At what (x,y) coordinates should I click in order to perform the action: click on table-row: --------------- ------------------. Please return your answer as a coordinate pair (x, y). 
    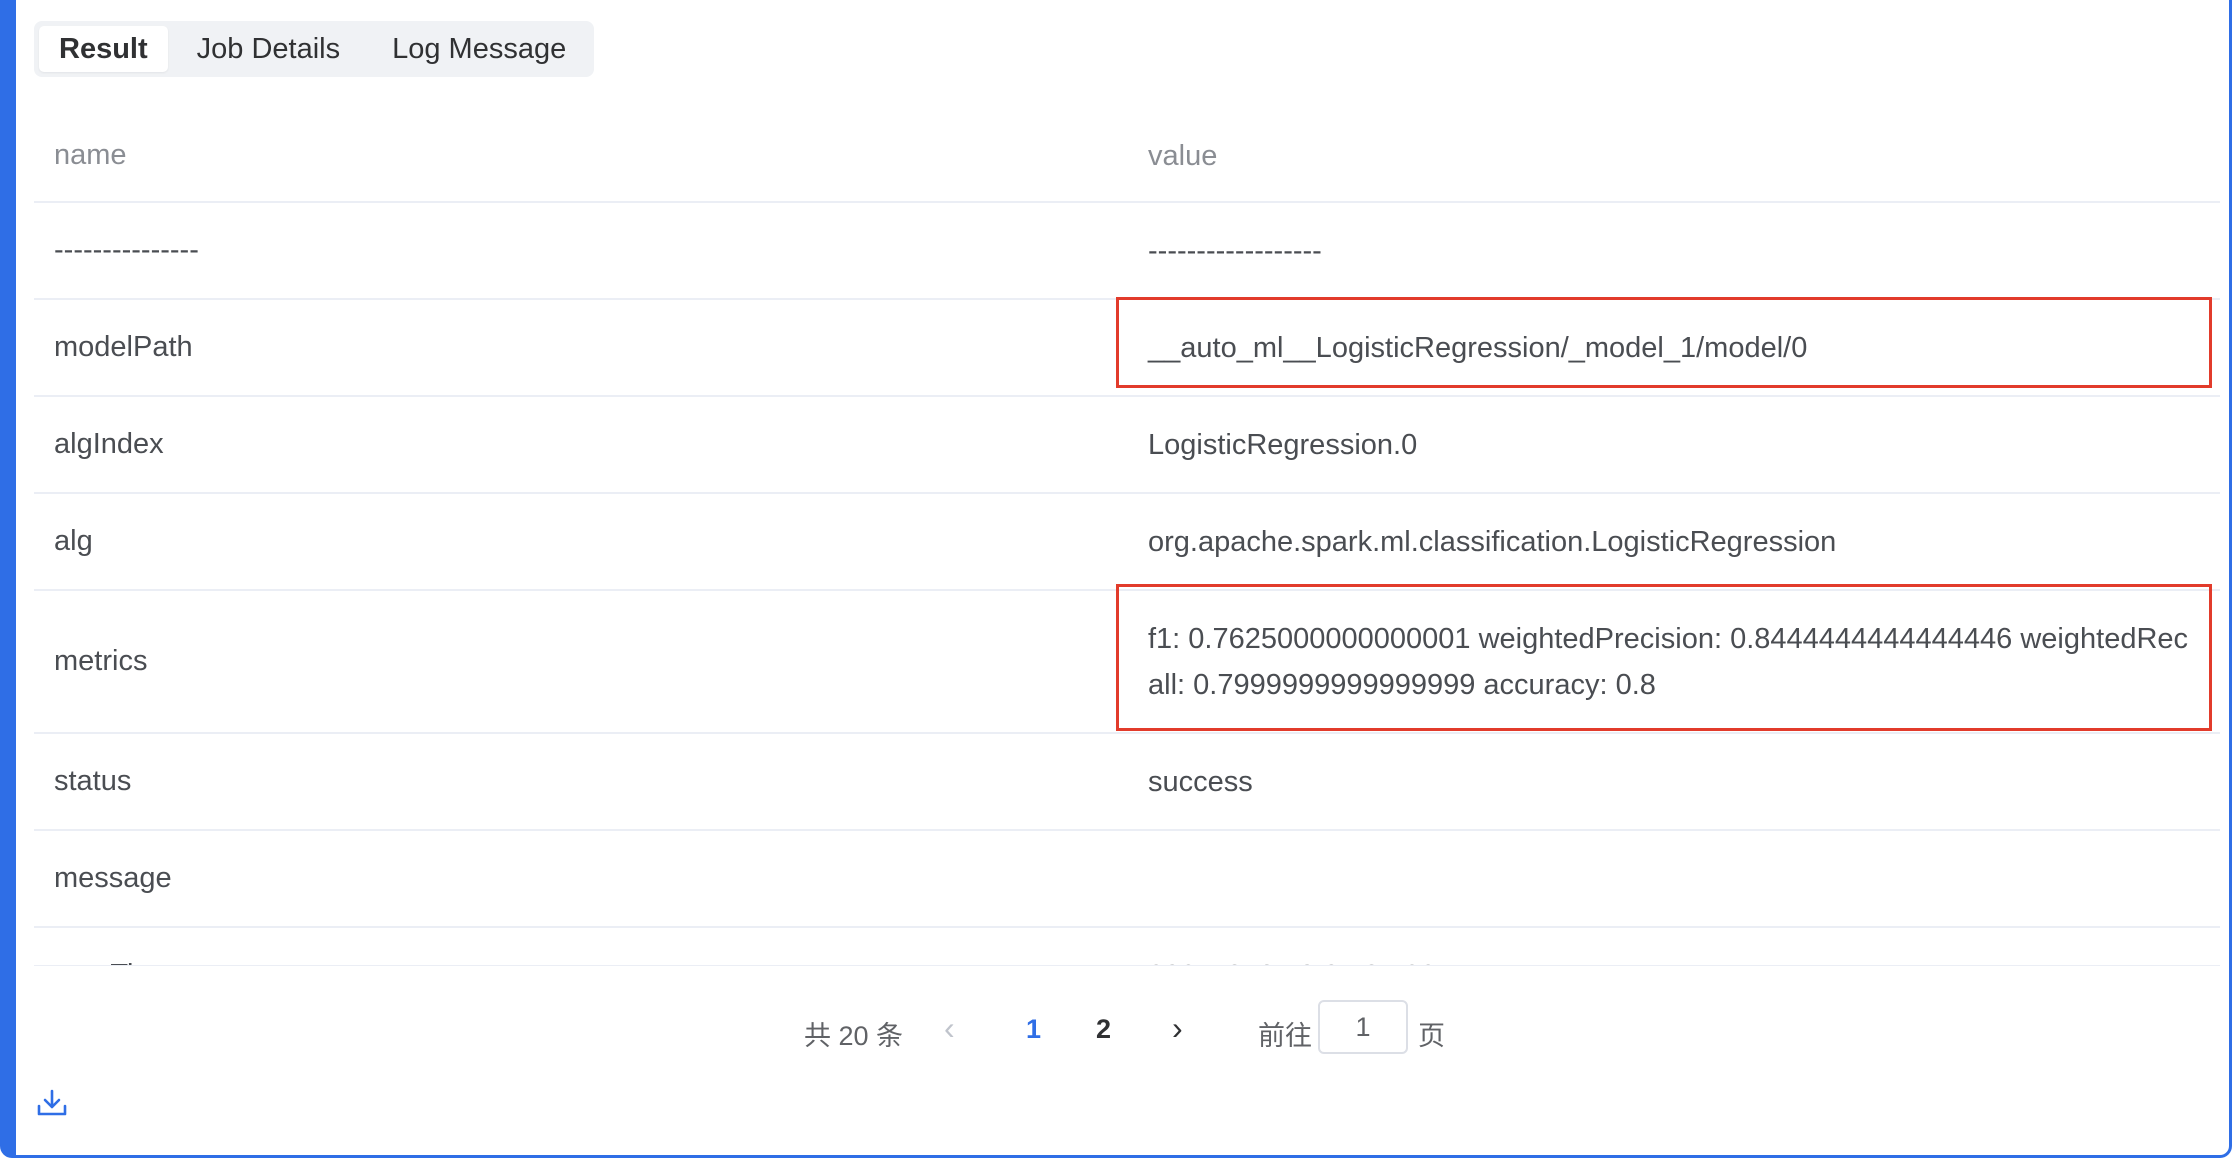
    Looking at the image, I should click on (1127, 251).